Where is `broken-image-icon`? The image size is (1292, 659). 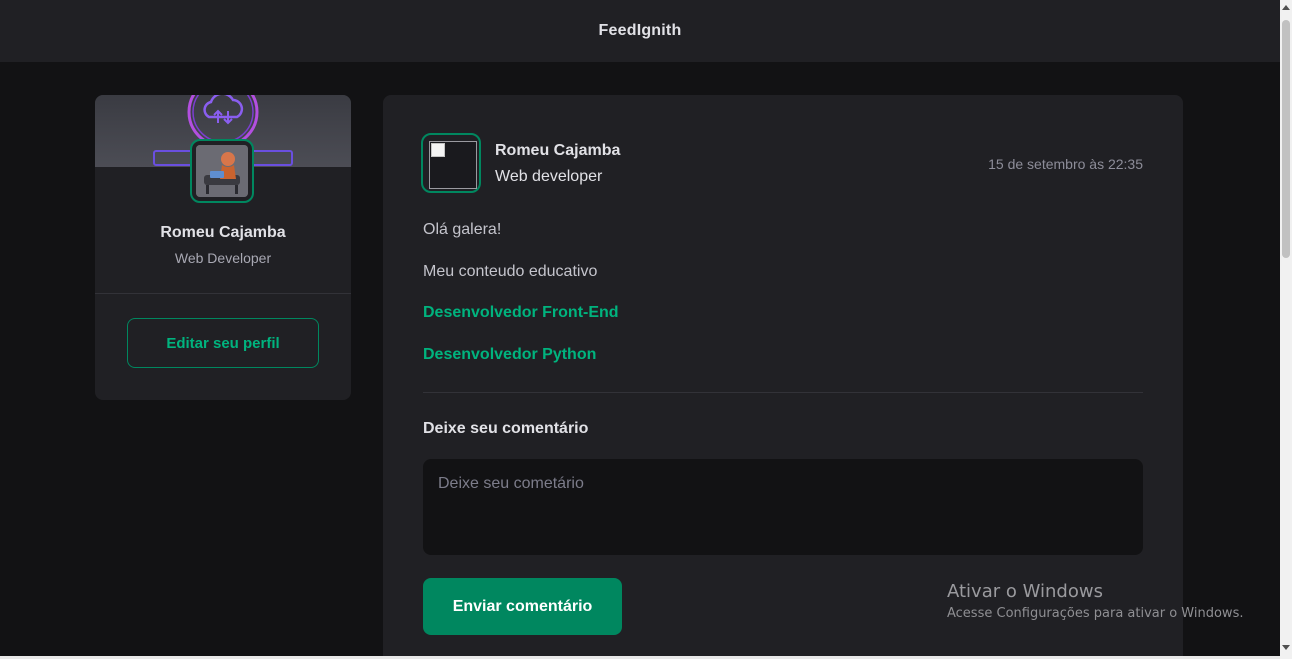
broken-image-icon is located at coordinates (453, 165).